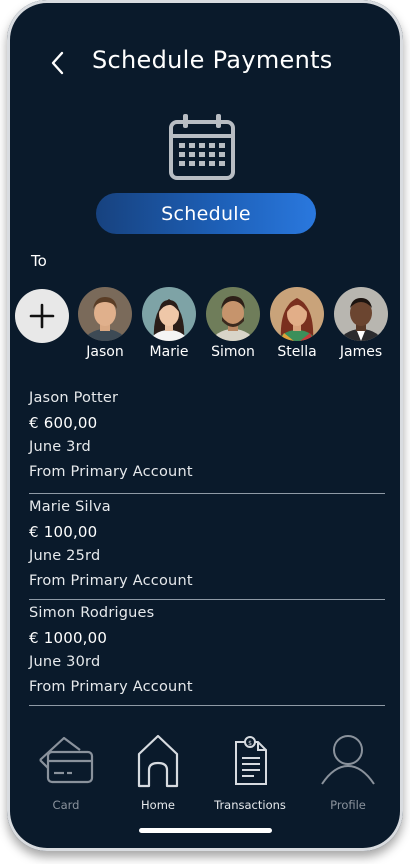 The height and width of the screenshot is (864, 410). I want to click on nav-home: Home, so click(158, 771).